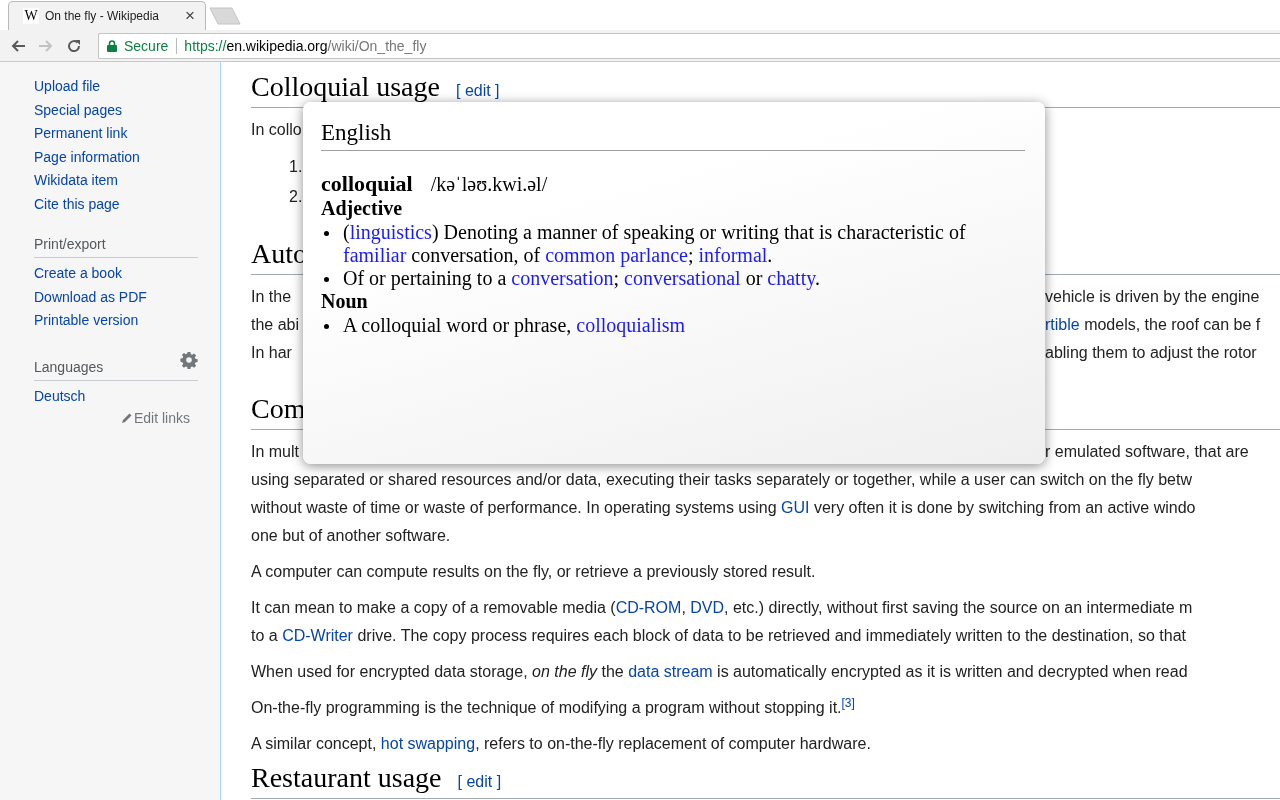 This screenshot has height=800, width=1280. Describe the element at coordinates (562, 278) in the screenshot. I see `link: conversation` at that location.